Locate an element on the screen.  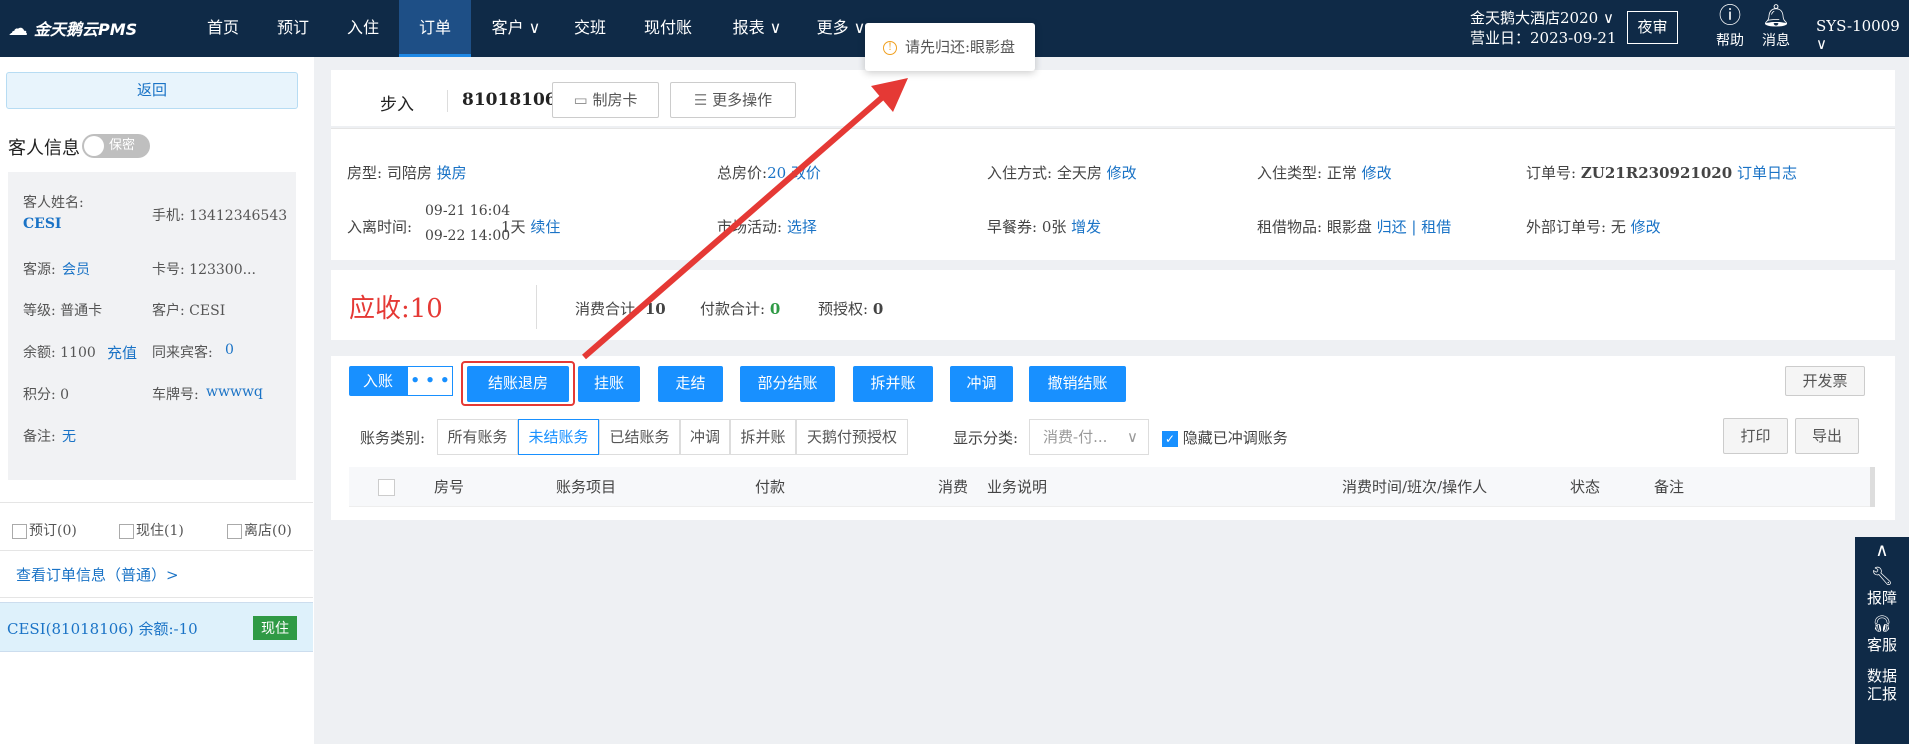
arrow-head is located at coordinates (889, 95).